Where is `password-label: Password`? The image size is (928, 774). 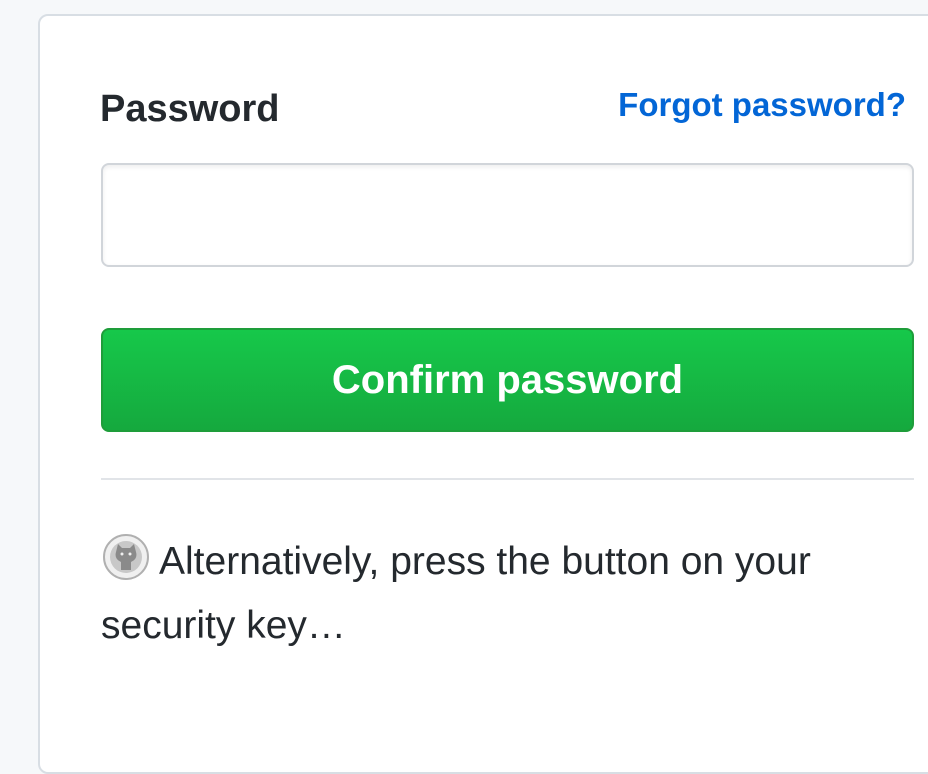 password-label: Password is located at coordinates (190, 109).